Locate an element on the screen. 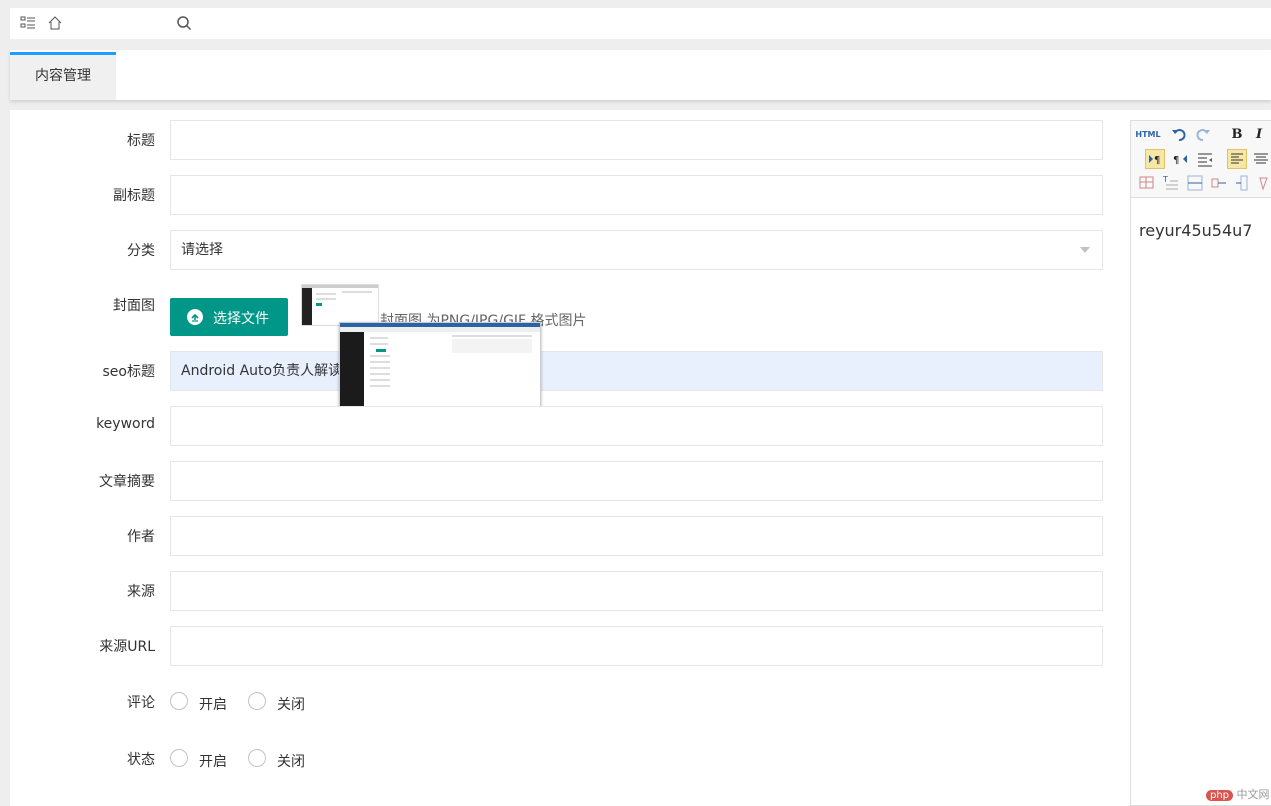 The image size is (1271, 806). php-logo: php is located at coordinates (1220, 795).